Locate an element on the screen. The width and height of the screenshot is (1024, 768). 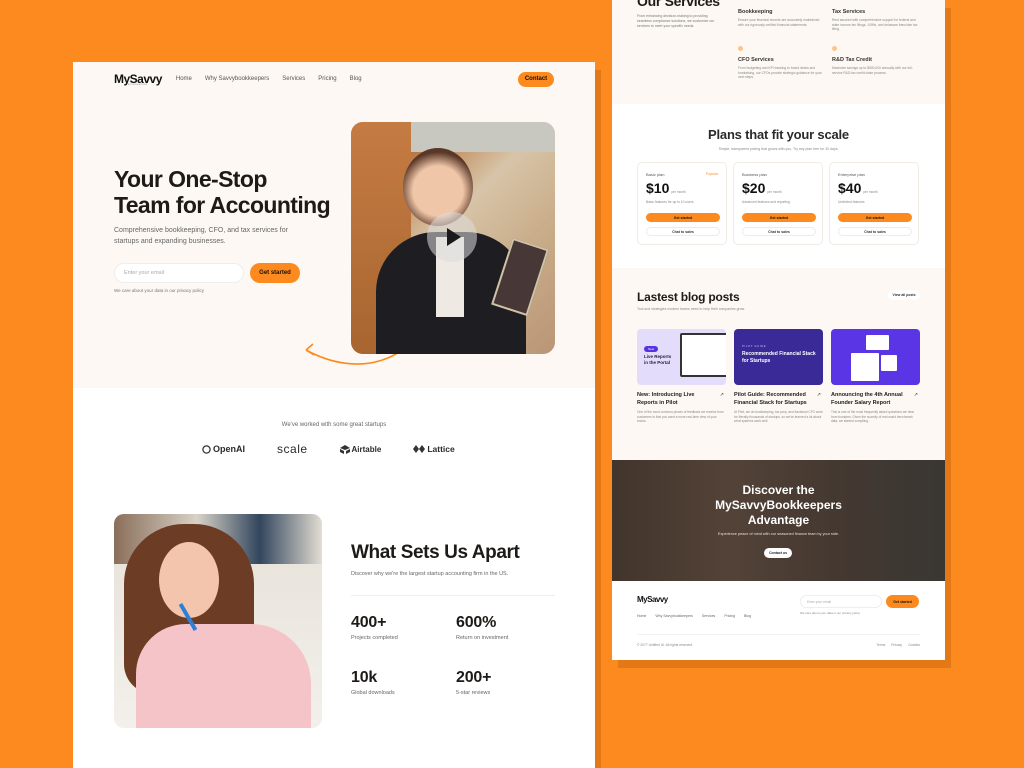
stat-label: 5-star reviews is located at coordinates (473, 693).